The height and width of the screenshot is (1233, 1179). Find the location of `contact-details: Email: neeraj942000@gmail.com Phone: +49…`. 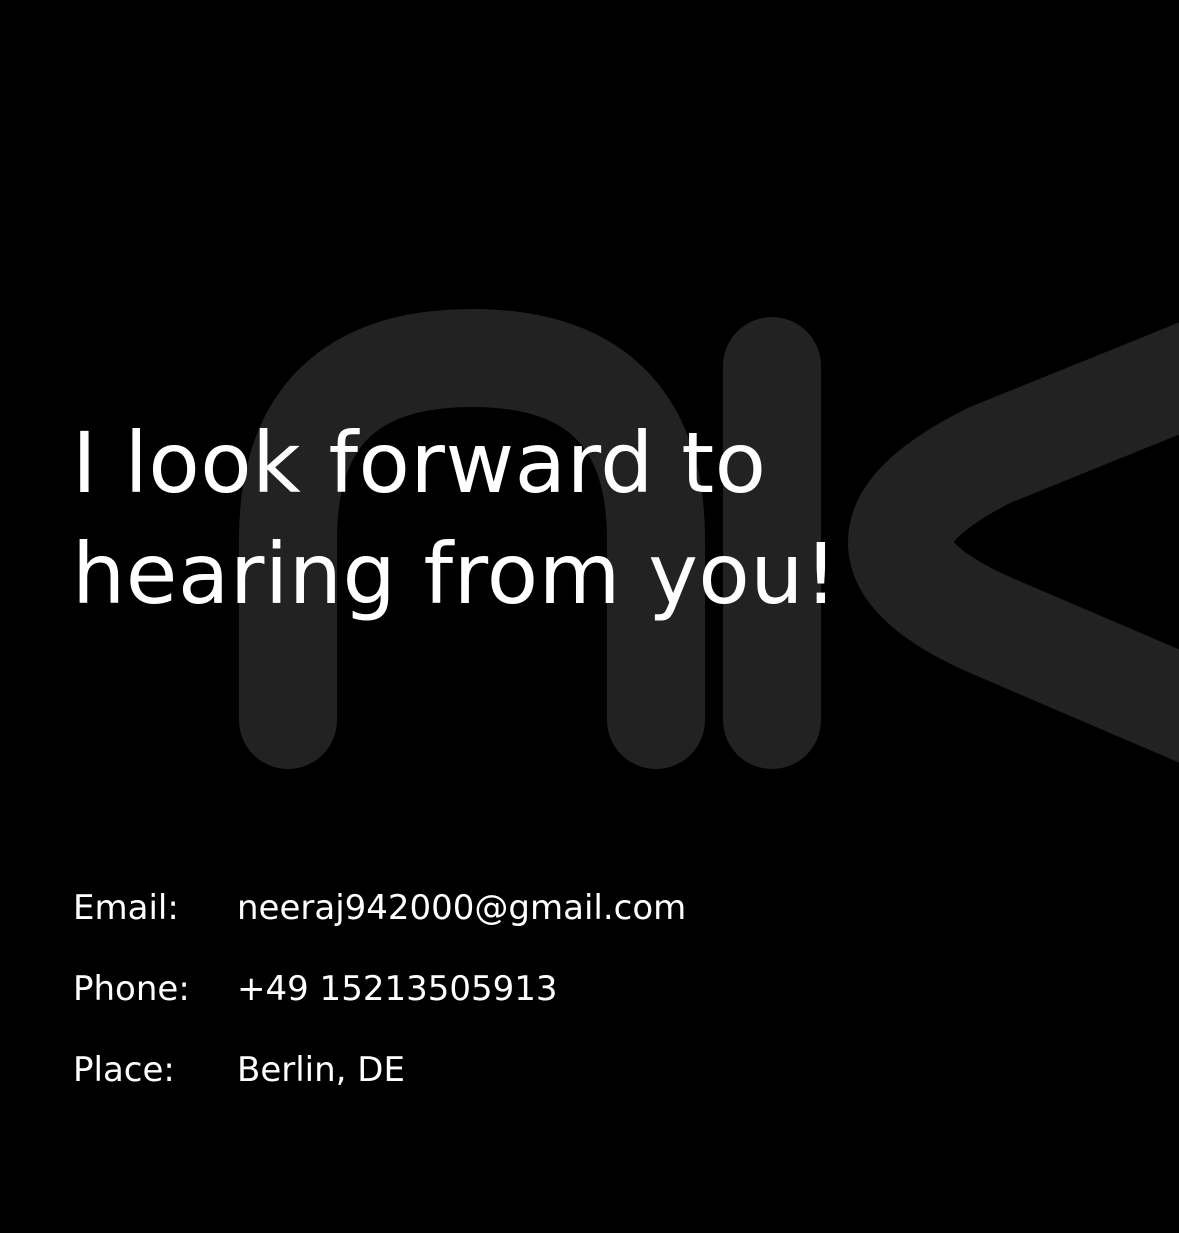

contact-details: Email: neeraj942000@gmail.com Phone: +49… is located at coordinates (379, 1005).